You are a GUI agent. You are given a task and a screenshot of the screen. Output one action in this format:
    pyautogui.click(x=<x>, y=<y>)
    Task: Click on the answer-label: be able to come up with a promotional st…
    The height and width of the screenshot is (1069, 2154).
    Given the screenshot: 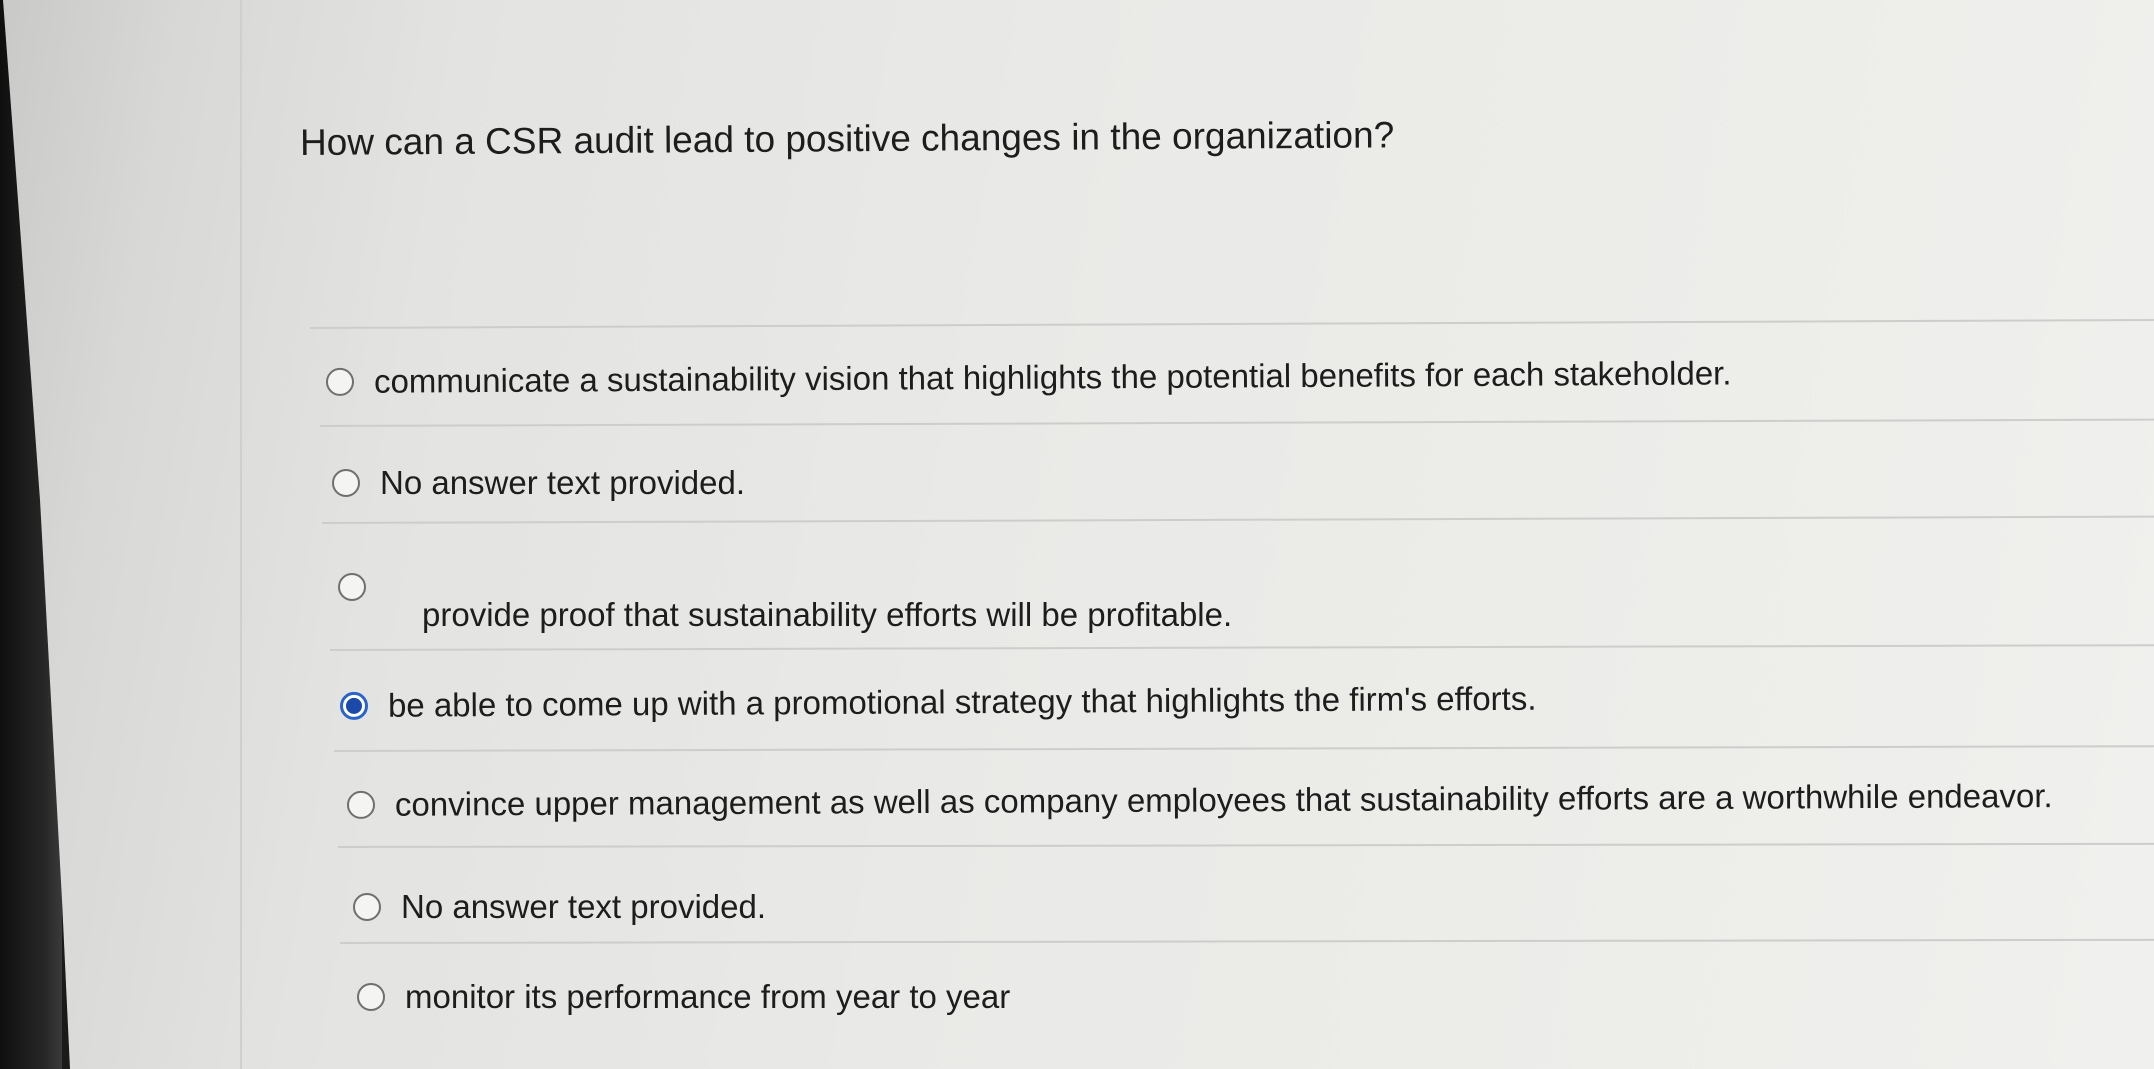 What is the action you would take?
    pyautogui.click(x=962, y=701)
    